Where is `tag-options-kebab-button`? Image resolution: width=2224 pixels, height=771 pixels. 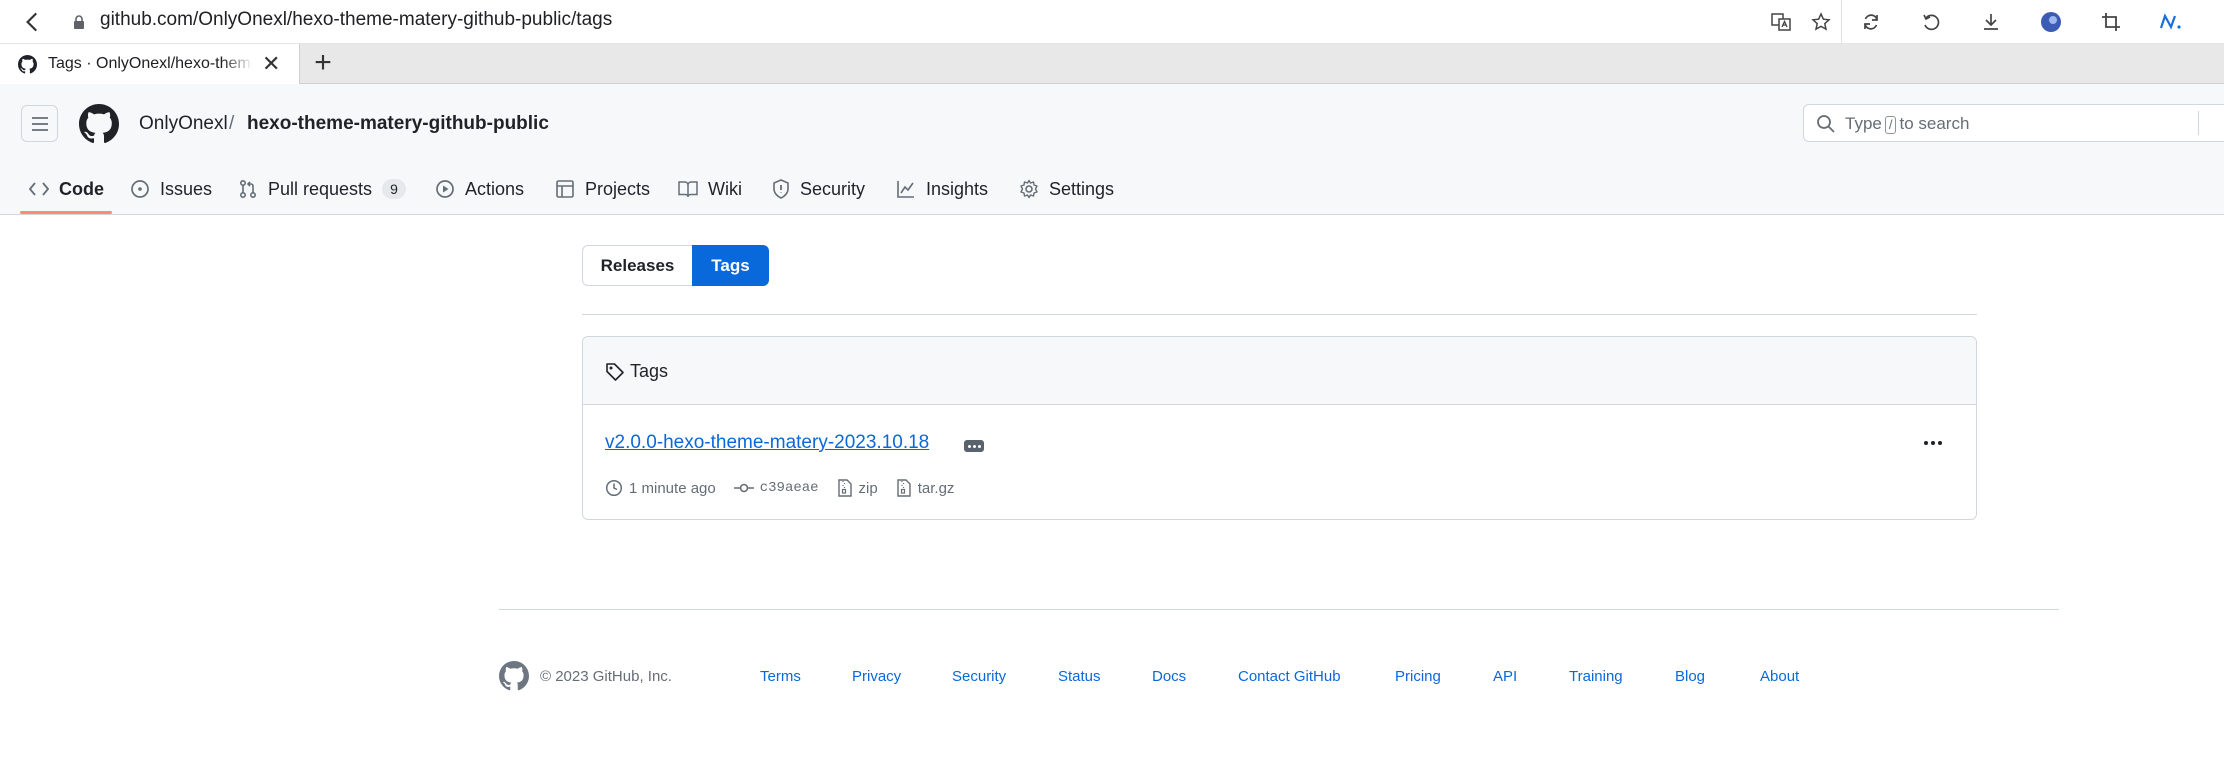
tag-options-kebab-button is located at coordinates (1933, 443).